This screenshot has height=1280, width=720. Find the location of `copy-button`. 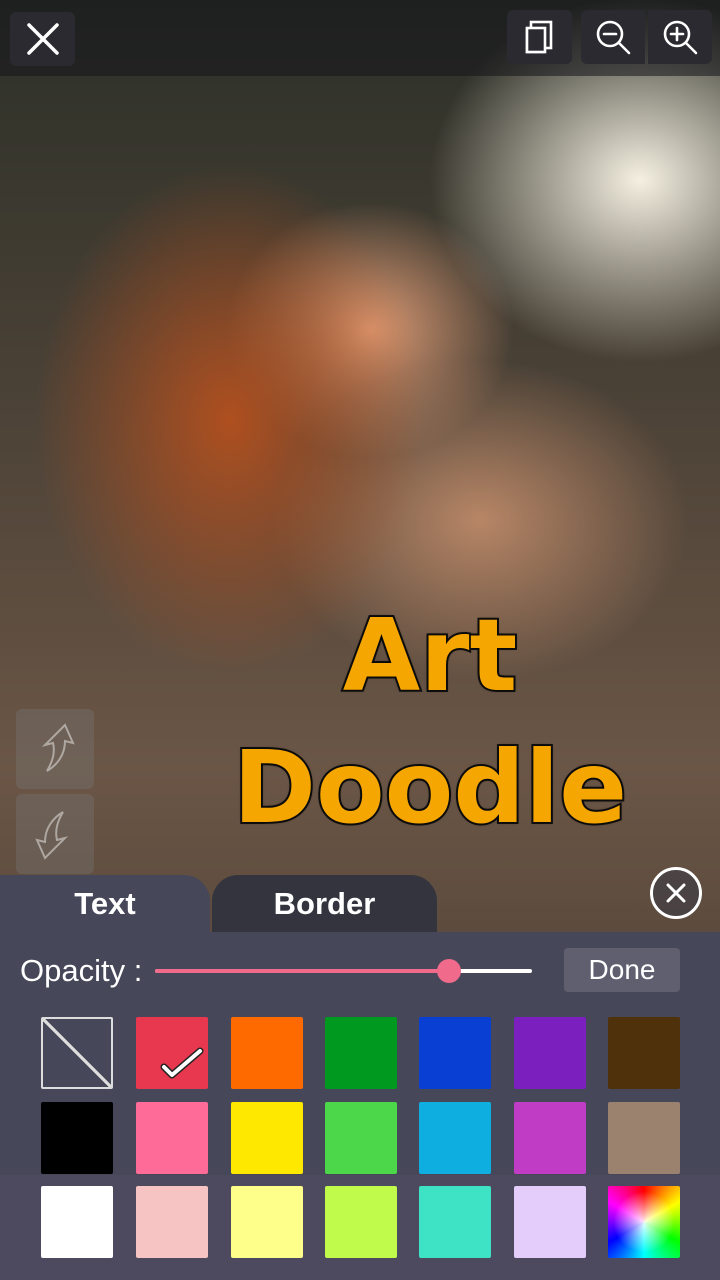

copy-button is located at coordinates (539, 37).